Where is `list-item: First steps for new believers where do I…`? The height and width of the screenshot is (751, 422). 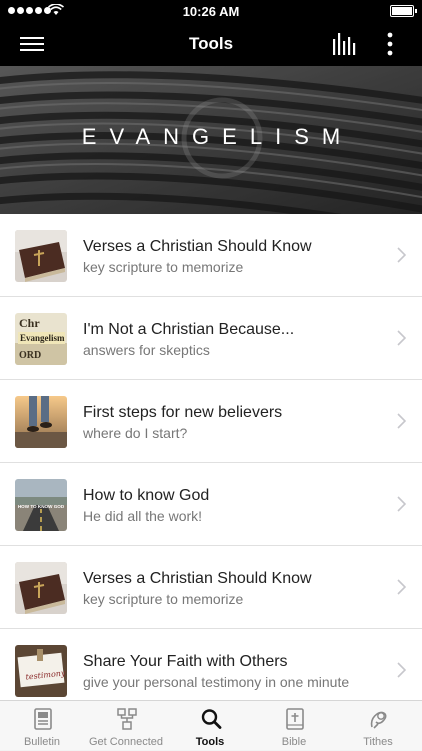 list-item: First steps for new believers where do I… is located at coordinates (211, 421).